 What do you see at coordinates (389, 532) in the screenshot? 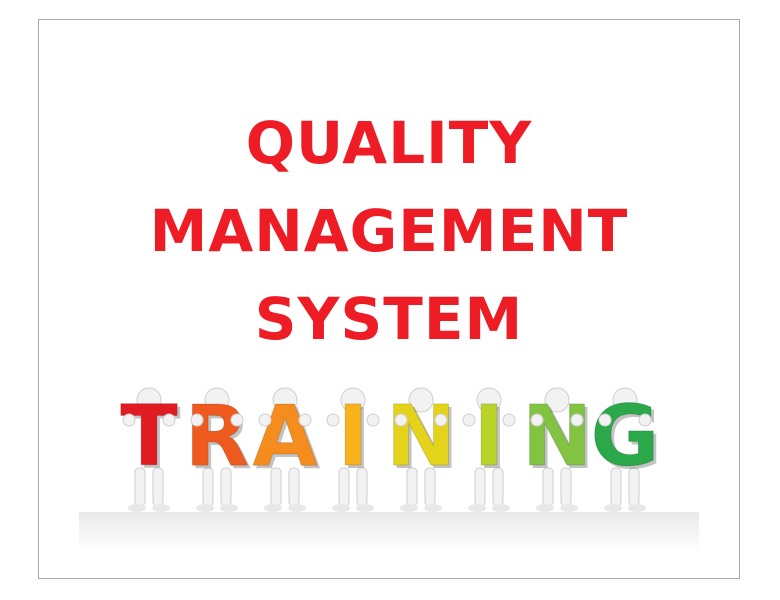
I see `floor-reflection` at bounding box center [389, 532].